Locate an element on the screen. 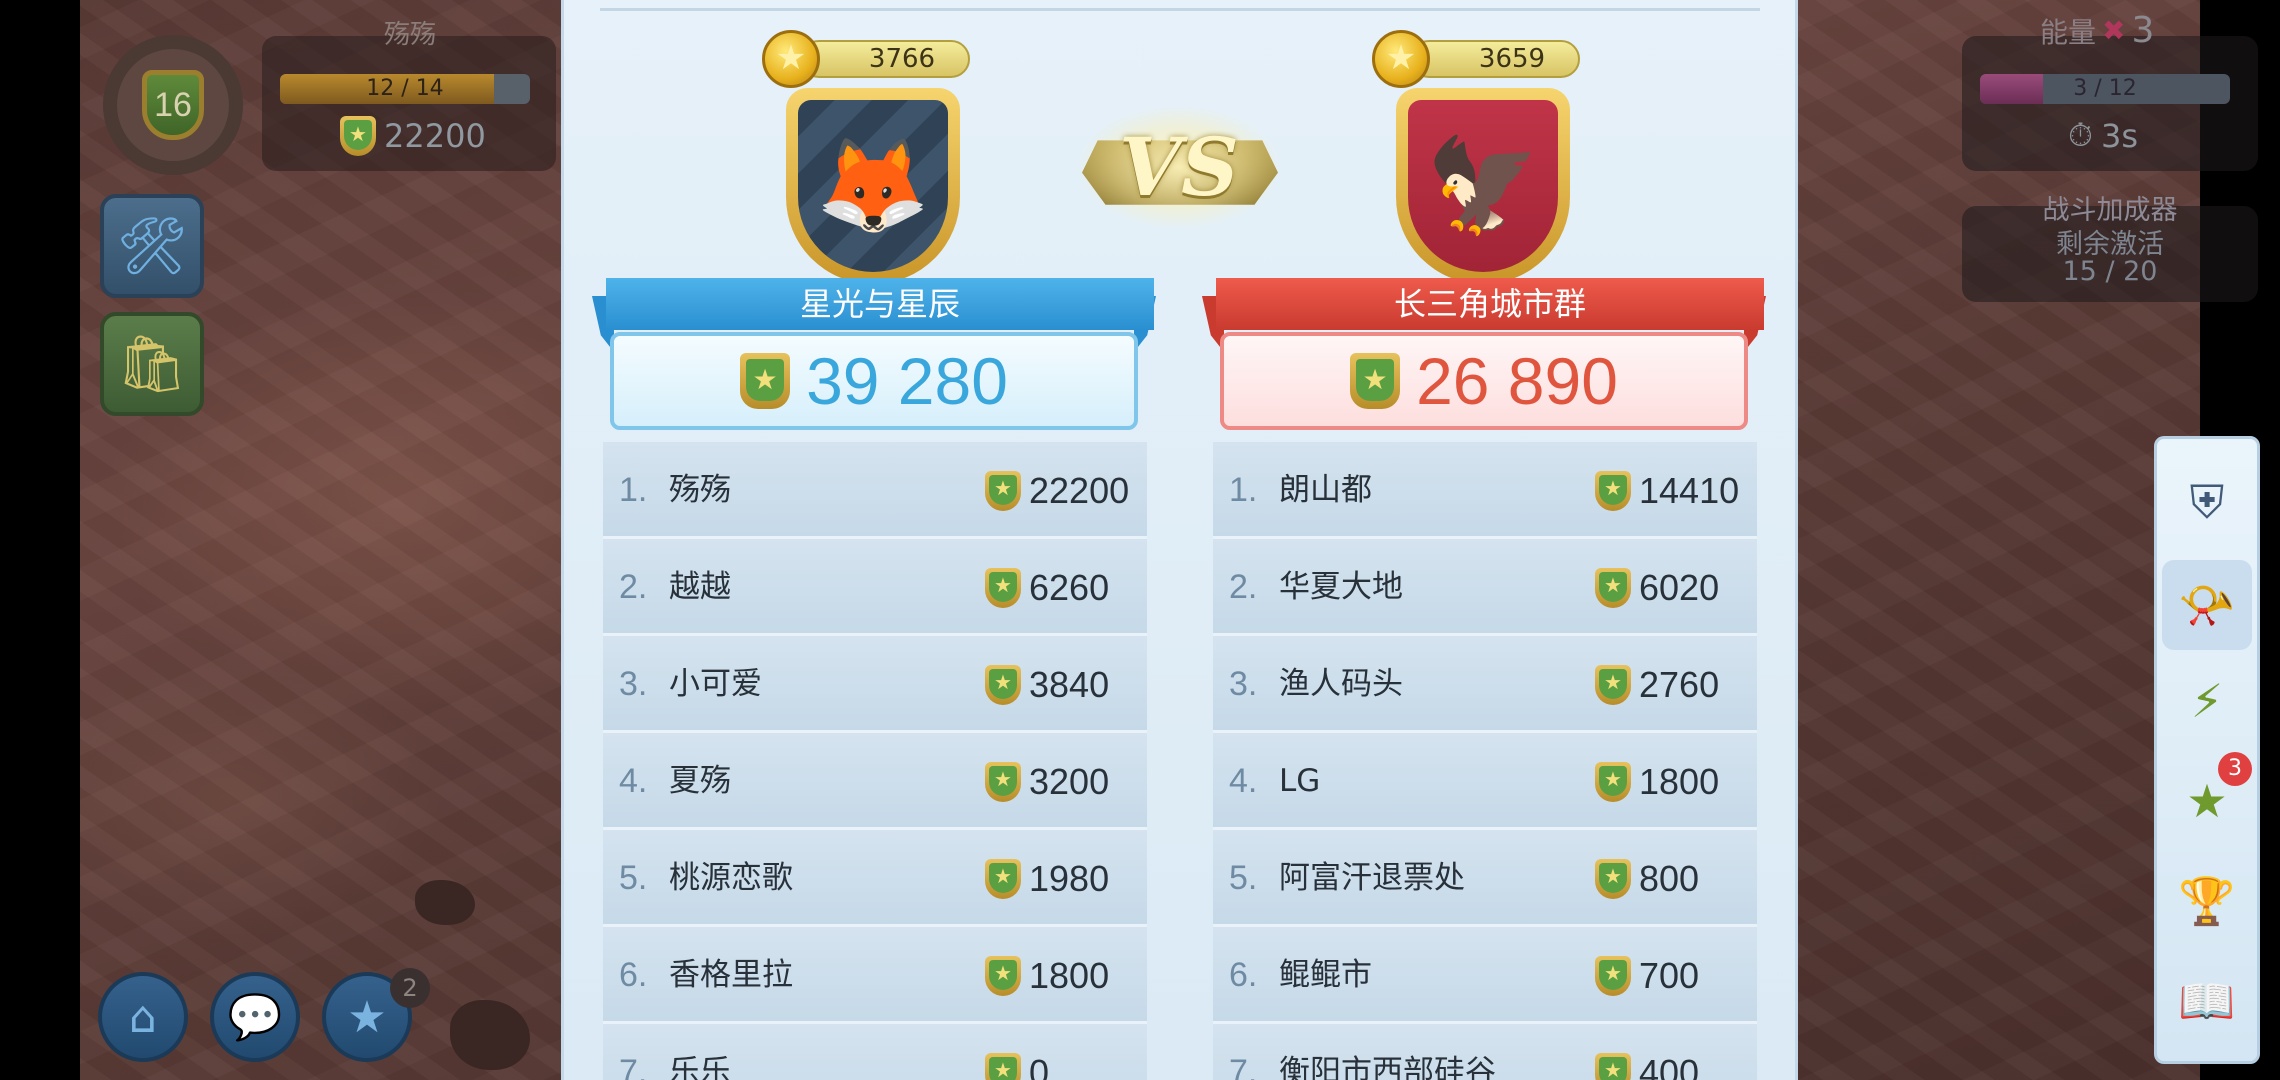  member-score-group: 2760 is located at coordinates (1657, 684).